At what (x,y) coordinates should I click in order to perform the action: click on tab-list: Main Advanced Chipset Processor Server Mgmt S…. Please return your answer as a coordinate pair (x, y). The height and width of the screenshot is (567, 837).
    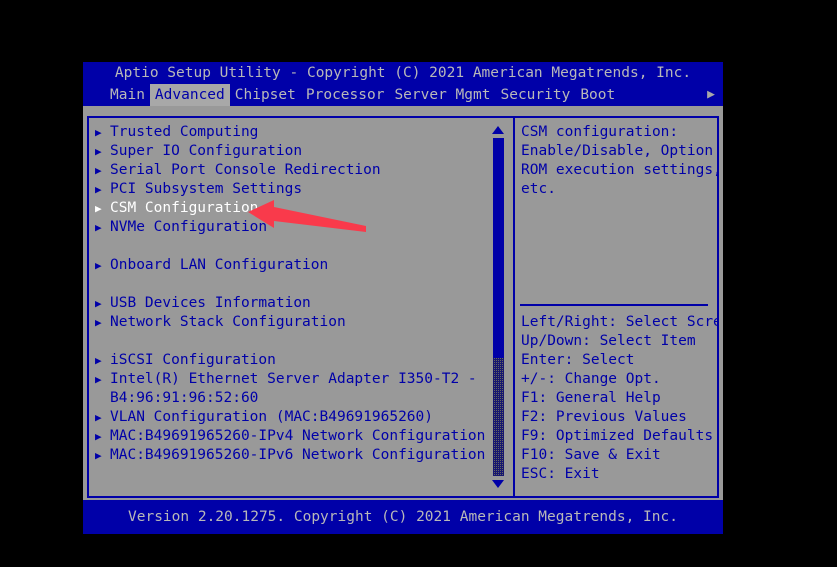
    Looking at the image, I should click on (362, 95).